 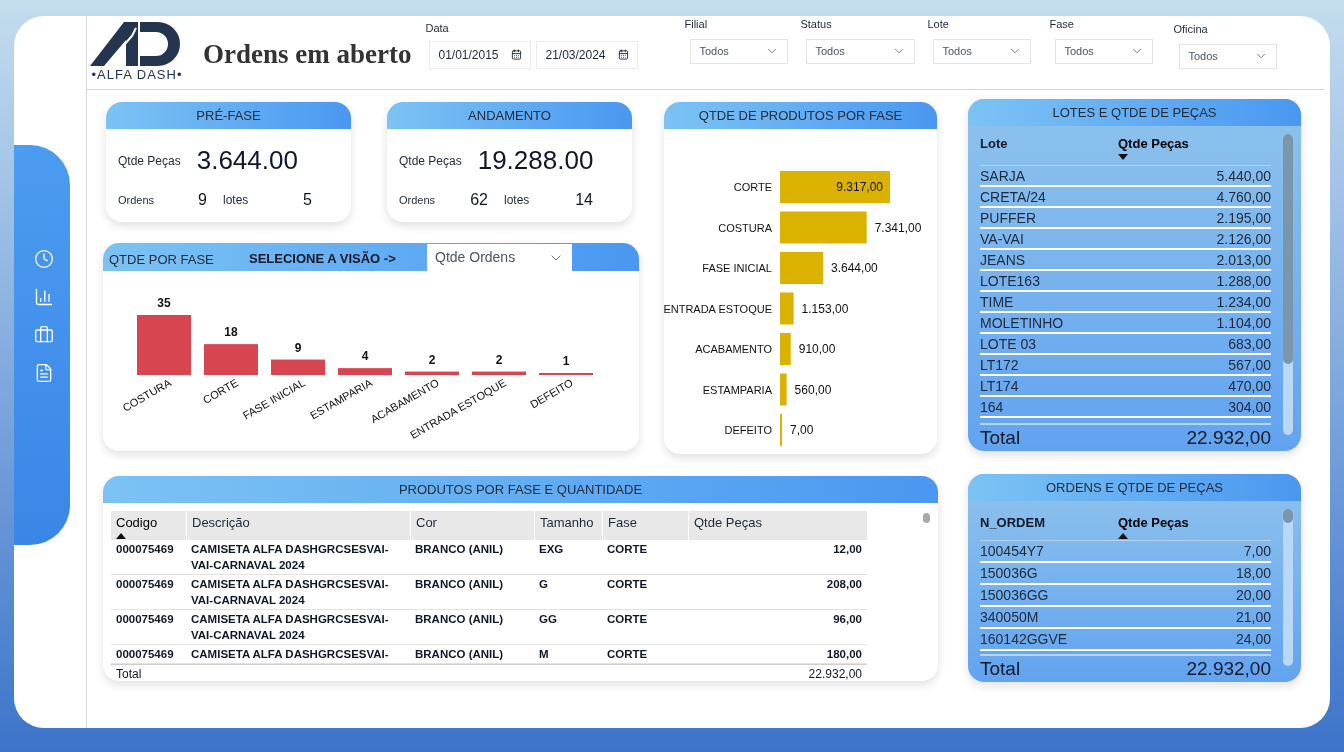 I want to click on column-header: Codigo, so click(x=148, y=523).